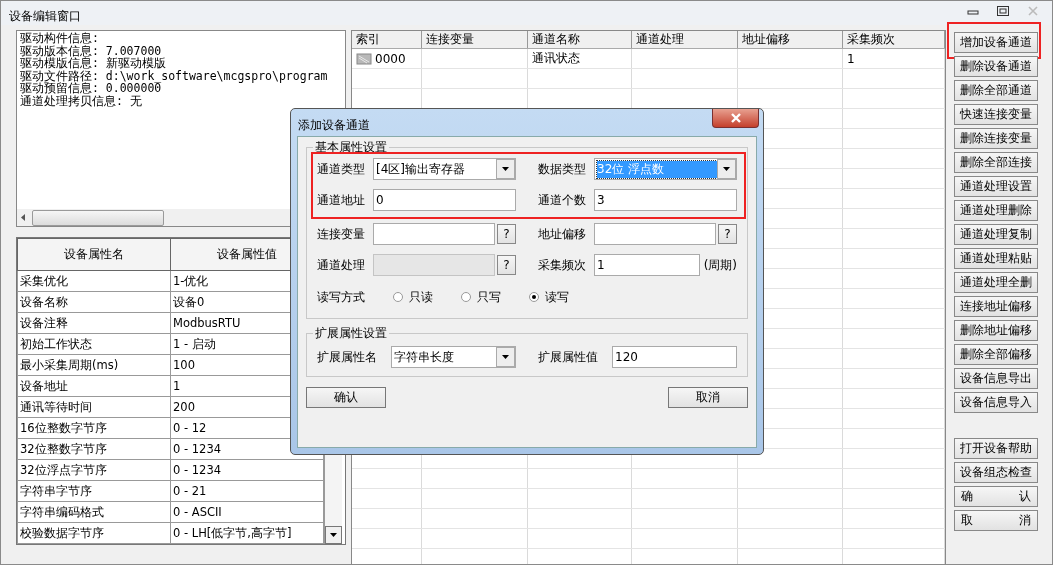  Describe the element at coordinates (489, 297) in the screenshot. I see `radio-label: 只写` at that location.